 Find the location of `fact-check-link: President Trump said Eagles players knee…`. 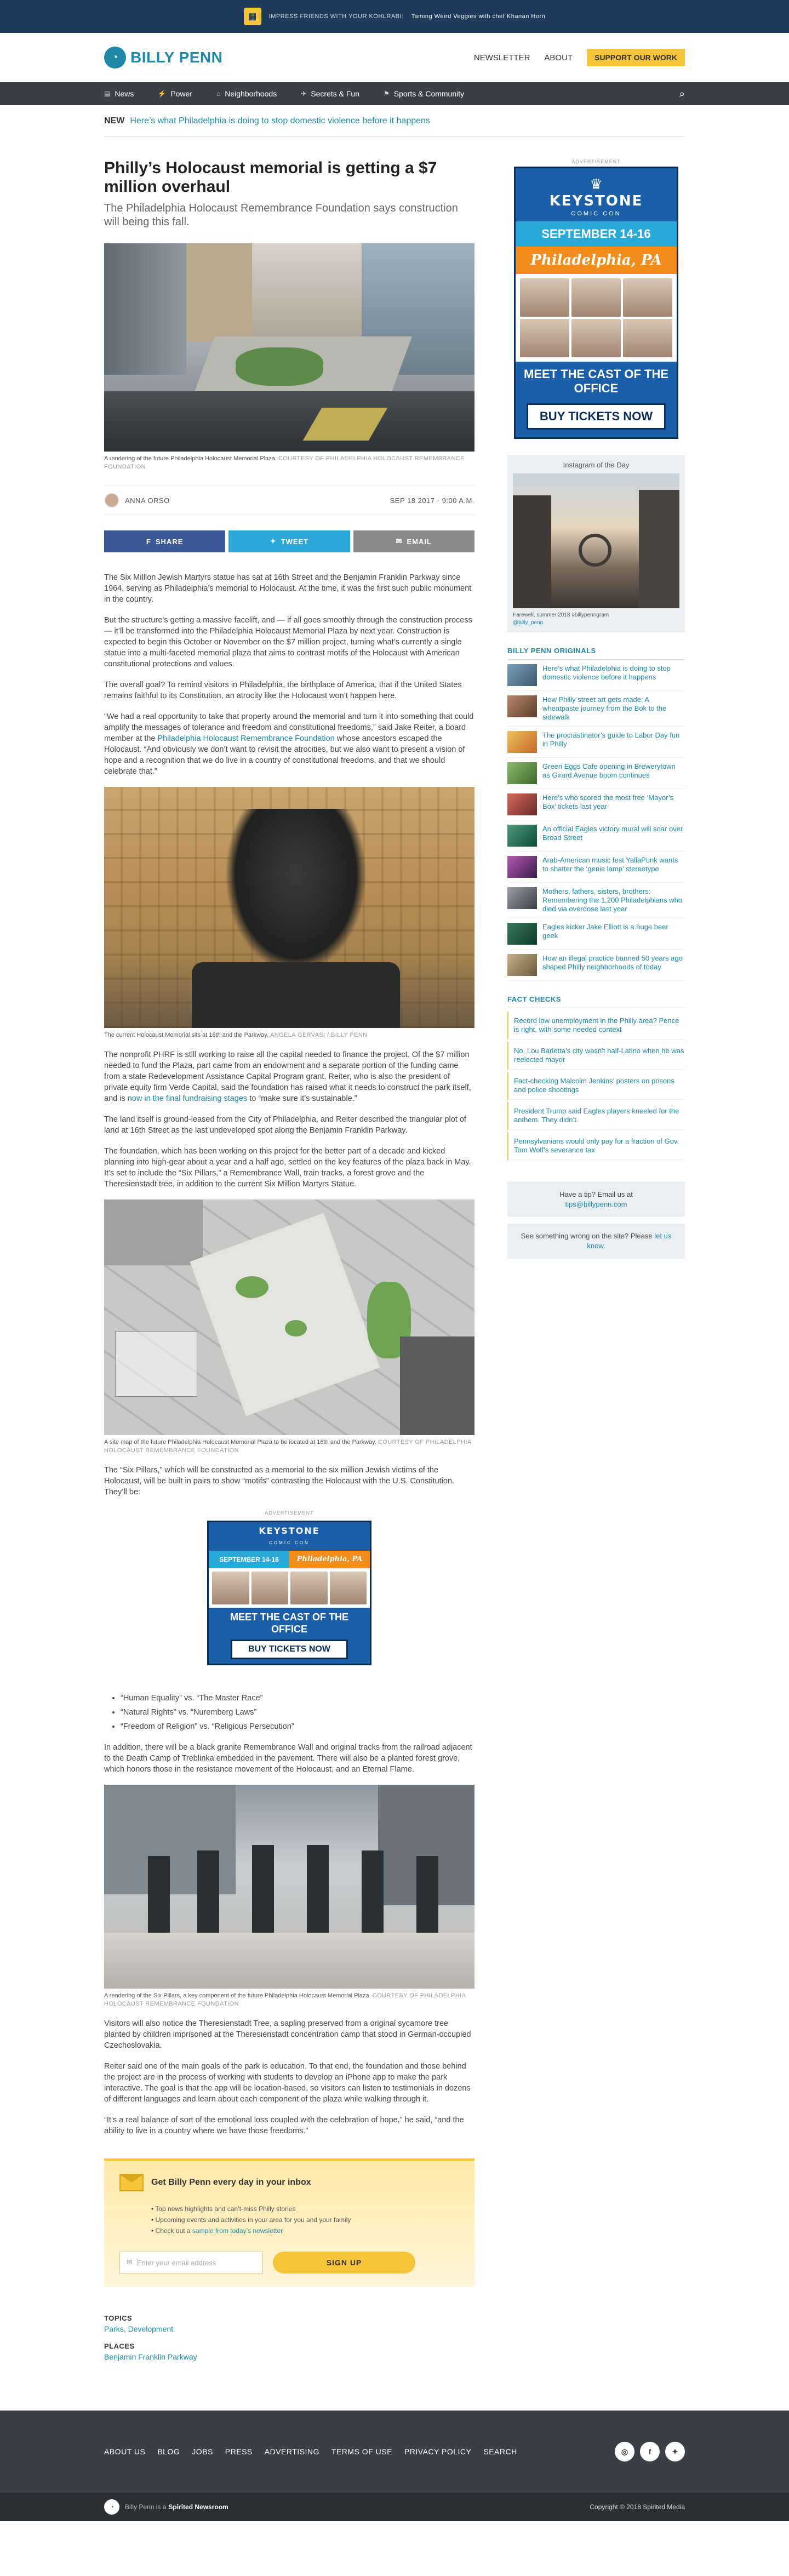

fact-check-link: President Trump said Eagles players knee… is located at coordinates (597, 1115).